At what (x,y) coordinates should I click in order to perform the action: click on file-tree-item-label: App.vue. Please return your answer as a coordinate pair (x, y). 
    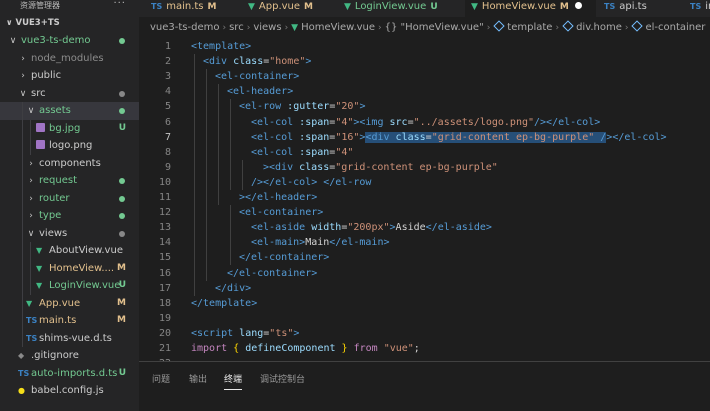
    Looking at the image, I should click on (60, 303).